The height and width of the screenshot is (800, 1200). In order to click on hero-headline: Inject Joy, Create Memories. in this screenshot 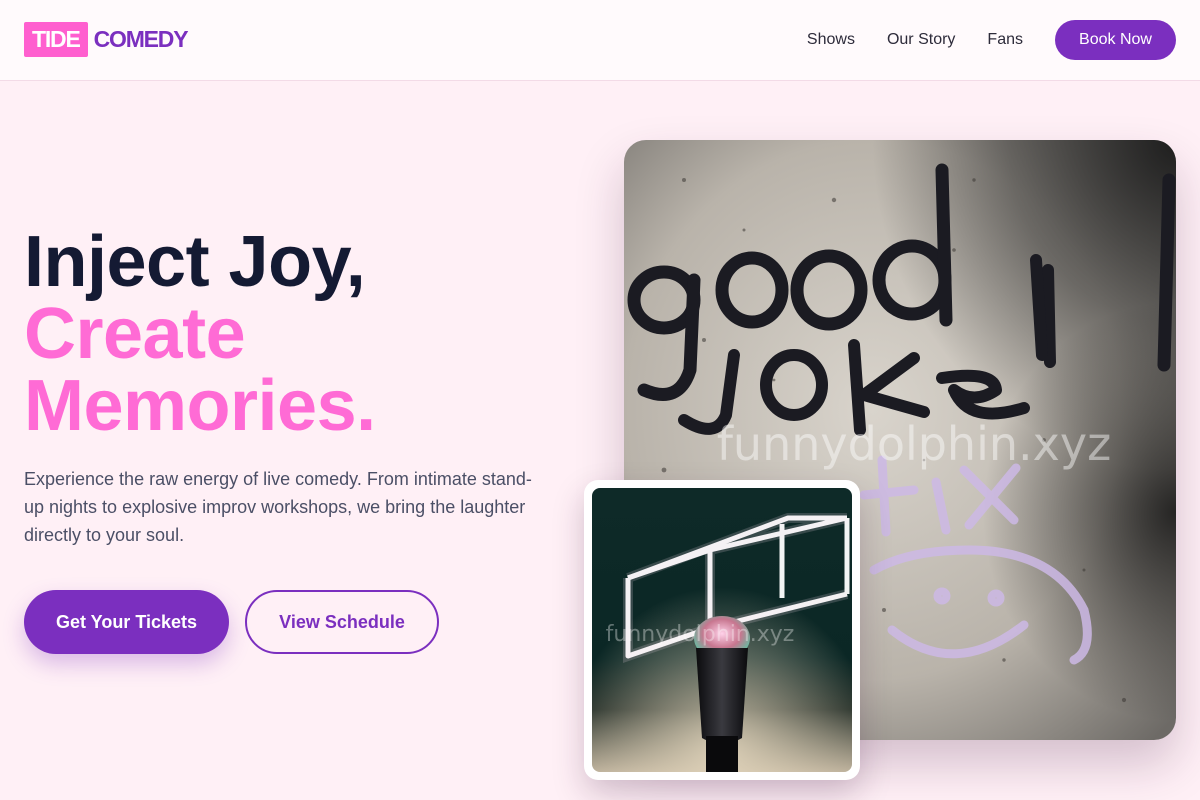, I will do `click(284, 334)`.